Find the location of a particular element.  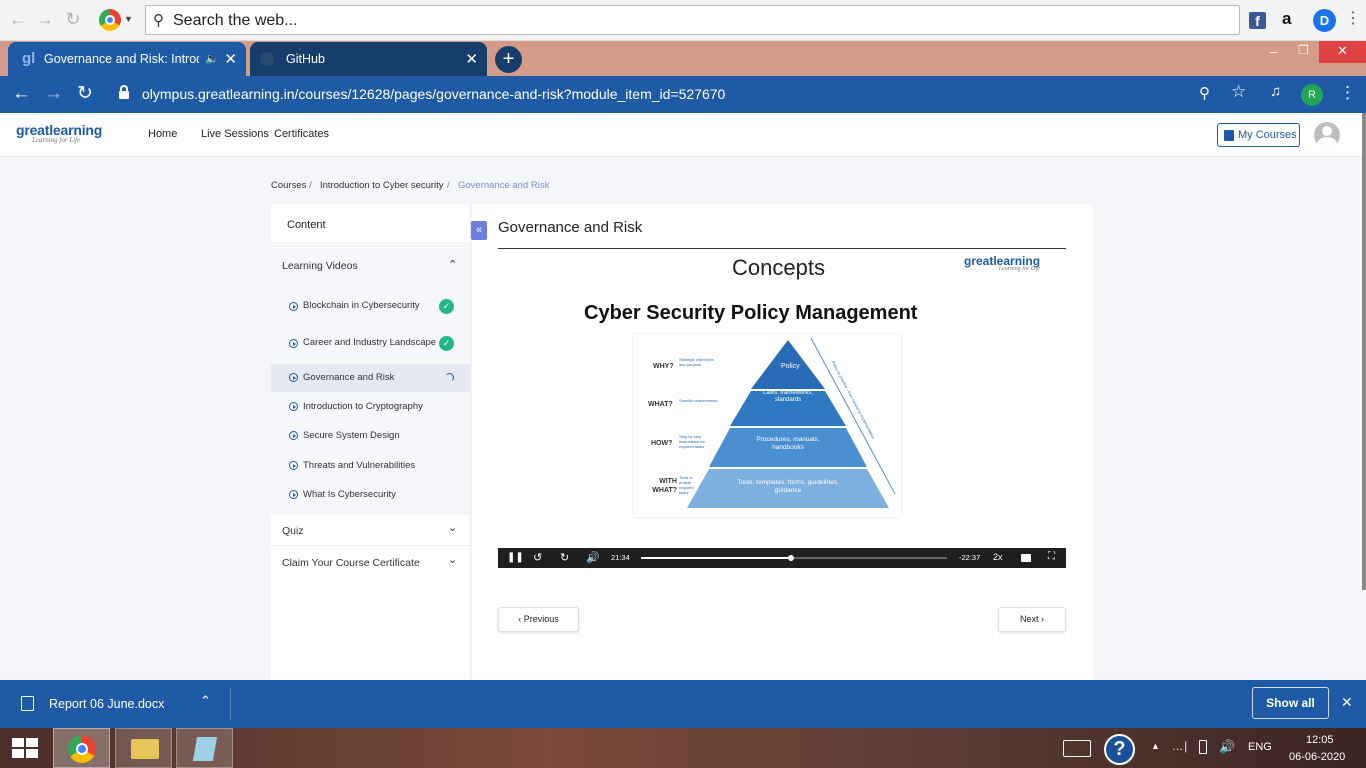

rewind-10-icon: ↺ is located at coordinates (537, 557).